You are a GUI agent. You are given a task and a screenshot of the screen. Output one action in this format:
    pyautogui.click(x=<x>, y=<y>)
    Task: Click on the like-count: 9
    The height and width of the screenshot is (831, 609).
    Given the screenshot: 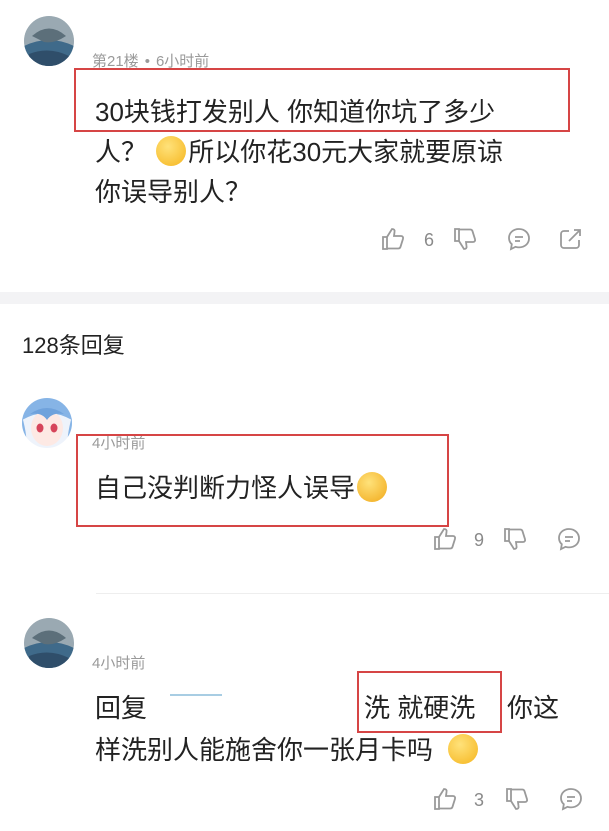 What is the action you would take?
    pyautogui.click(x=479, y=540)
    